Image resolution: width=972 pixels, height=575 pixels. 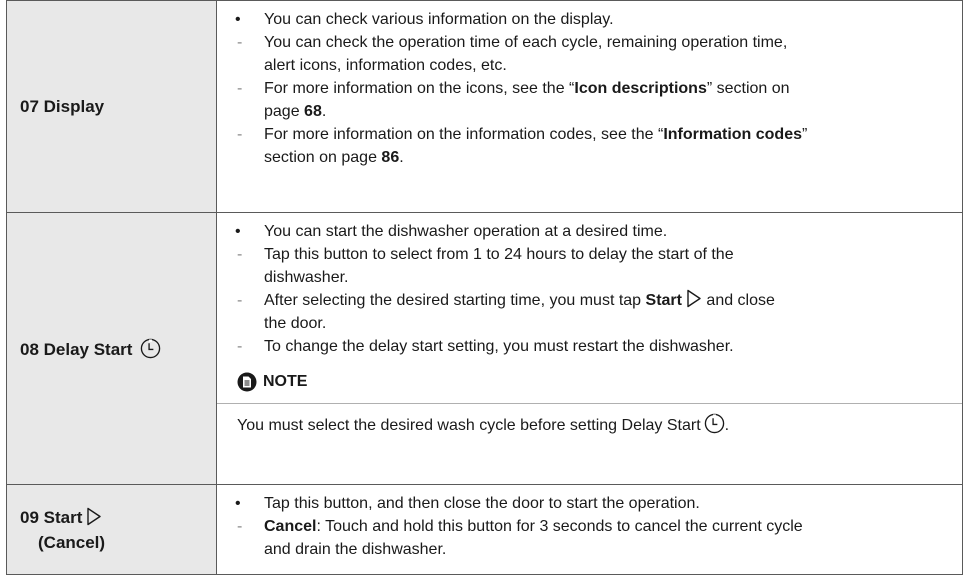 I want to click on start-button-ref: Start, so click(x=663, y=300).